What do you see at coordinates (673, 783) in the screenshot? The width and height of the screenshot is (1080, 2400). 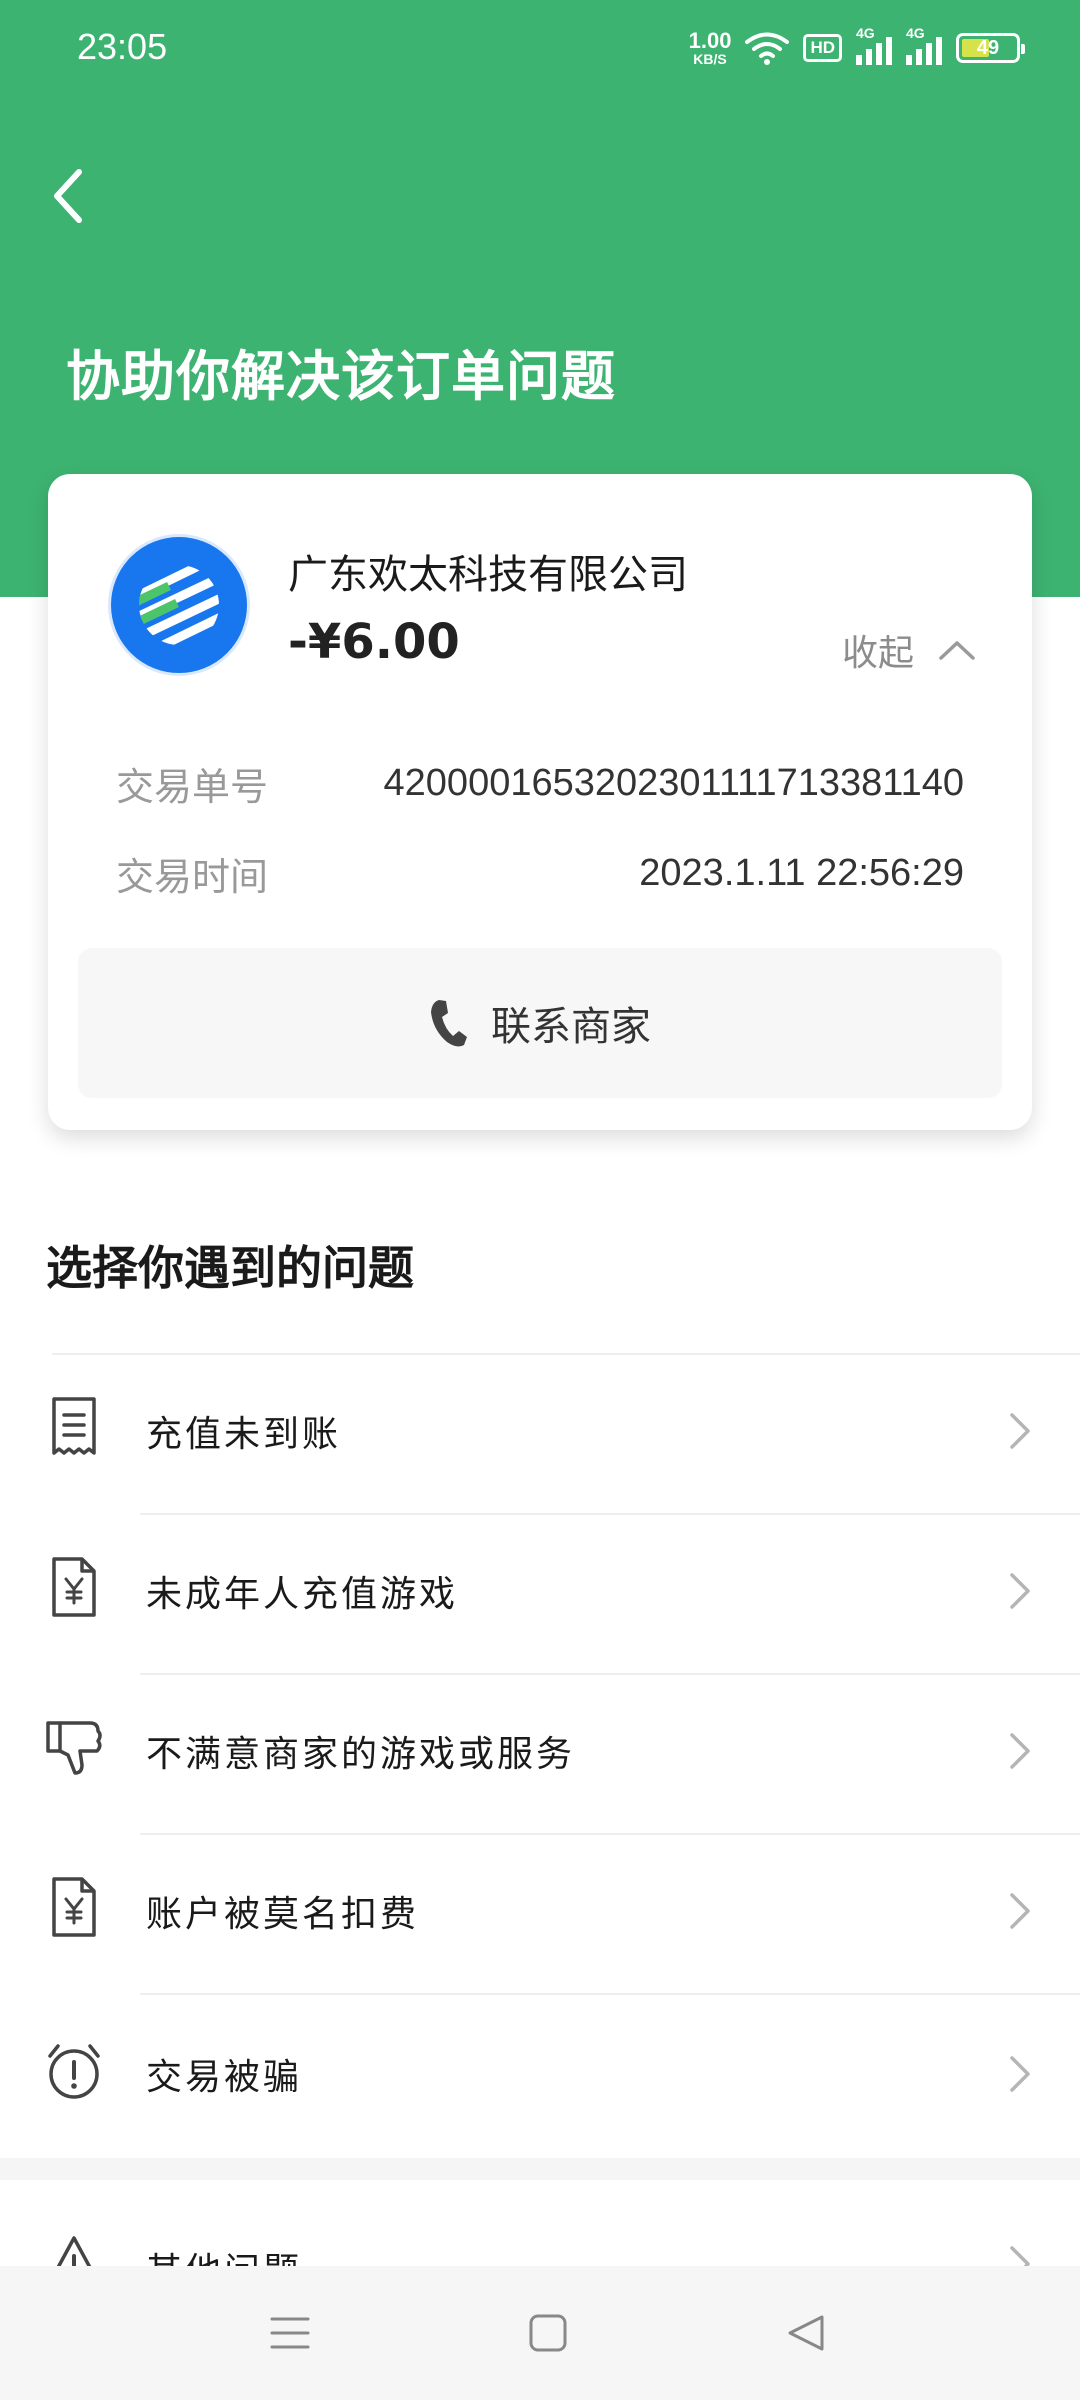 I see `detail-value: 4200001653202301111713381140` at bounding box center [673, 783].